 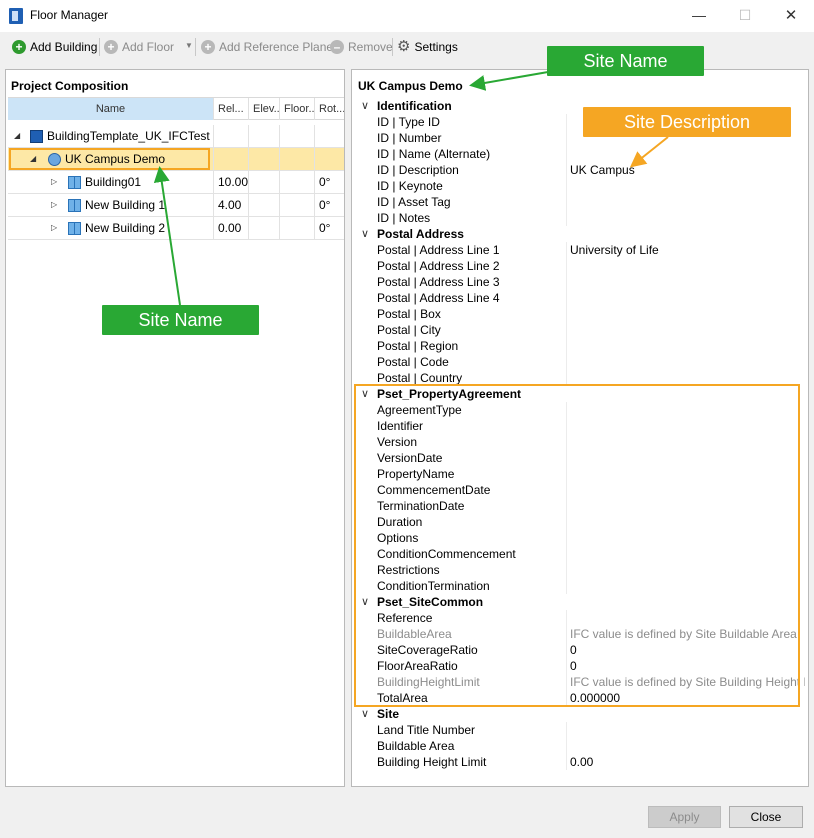 I want to click on arrow-site-description, so click(x=649, y=152).